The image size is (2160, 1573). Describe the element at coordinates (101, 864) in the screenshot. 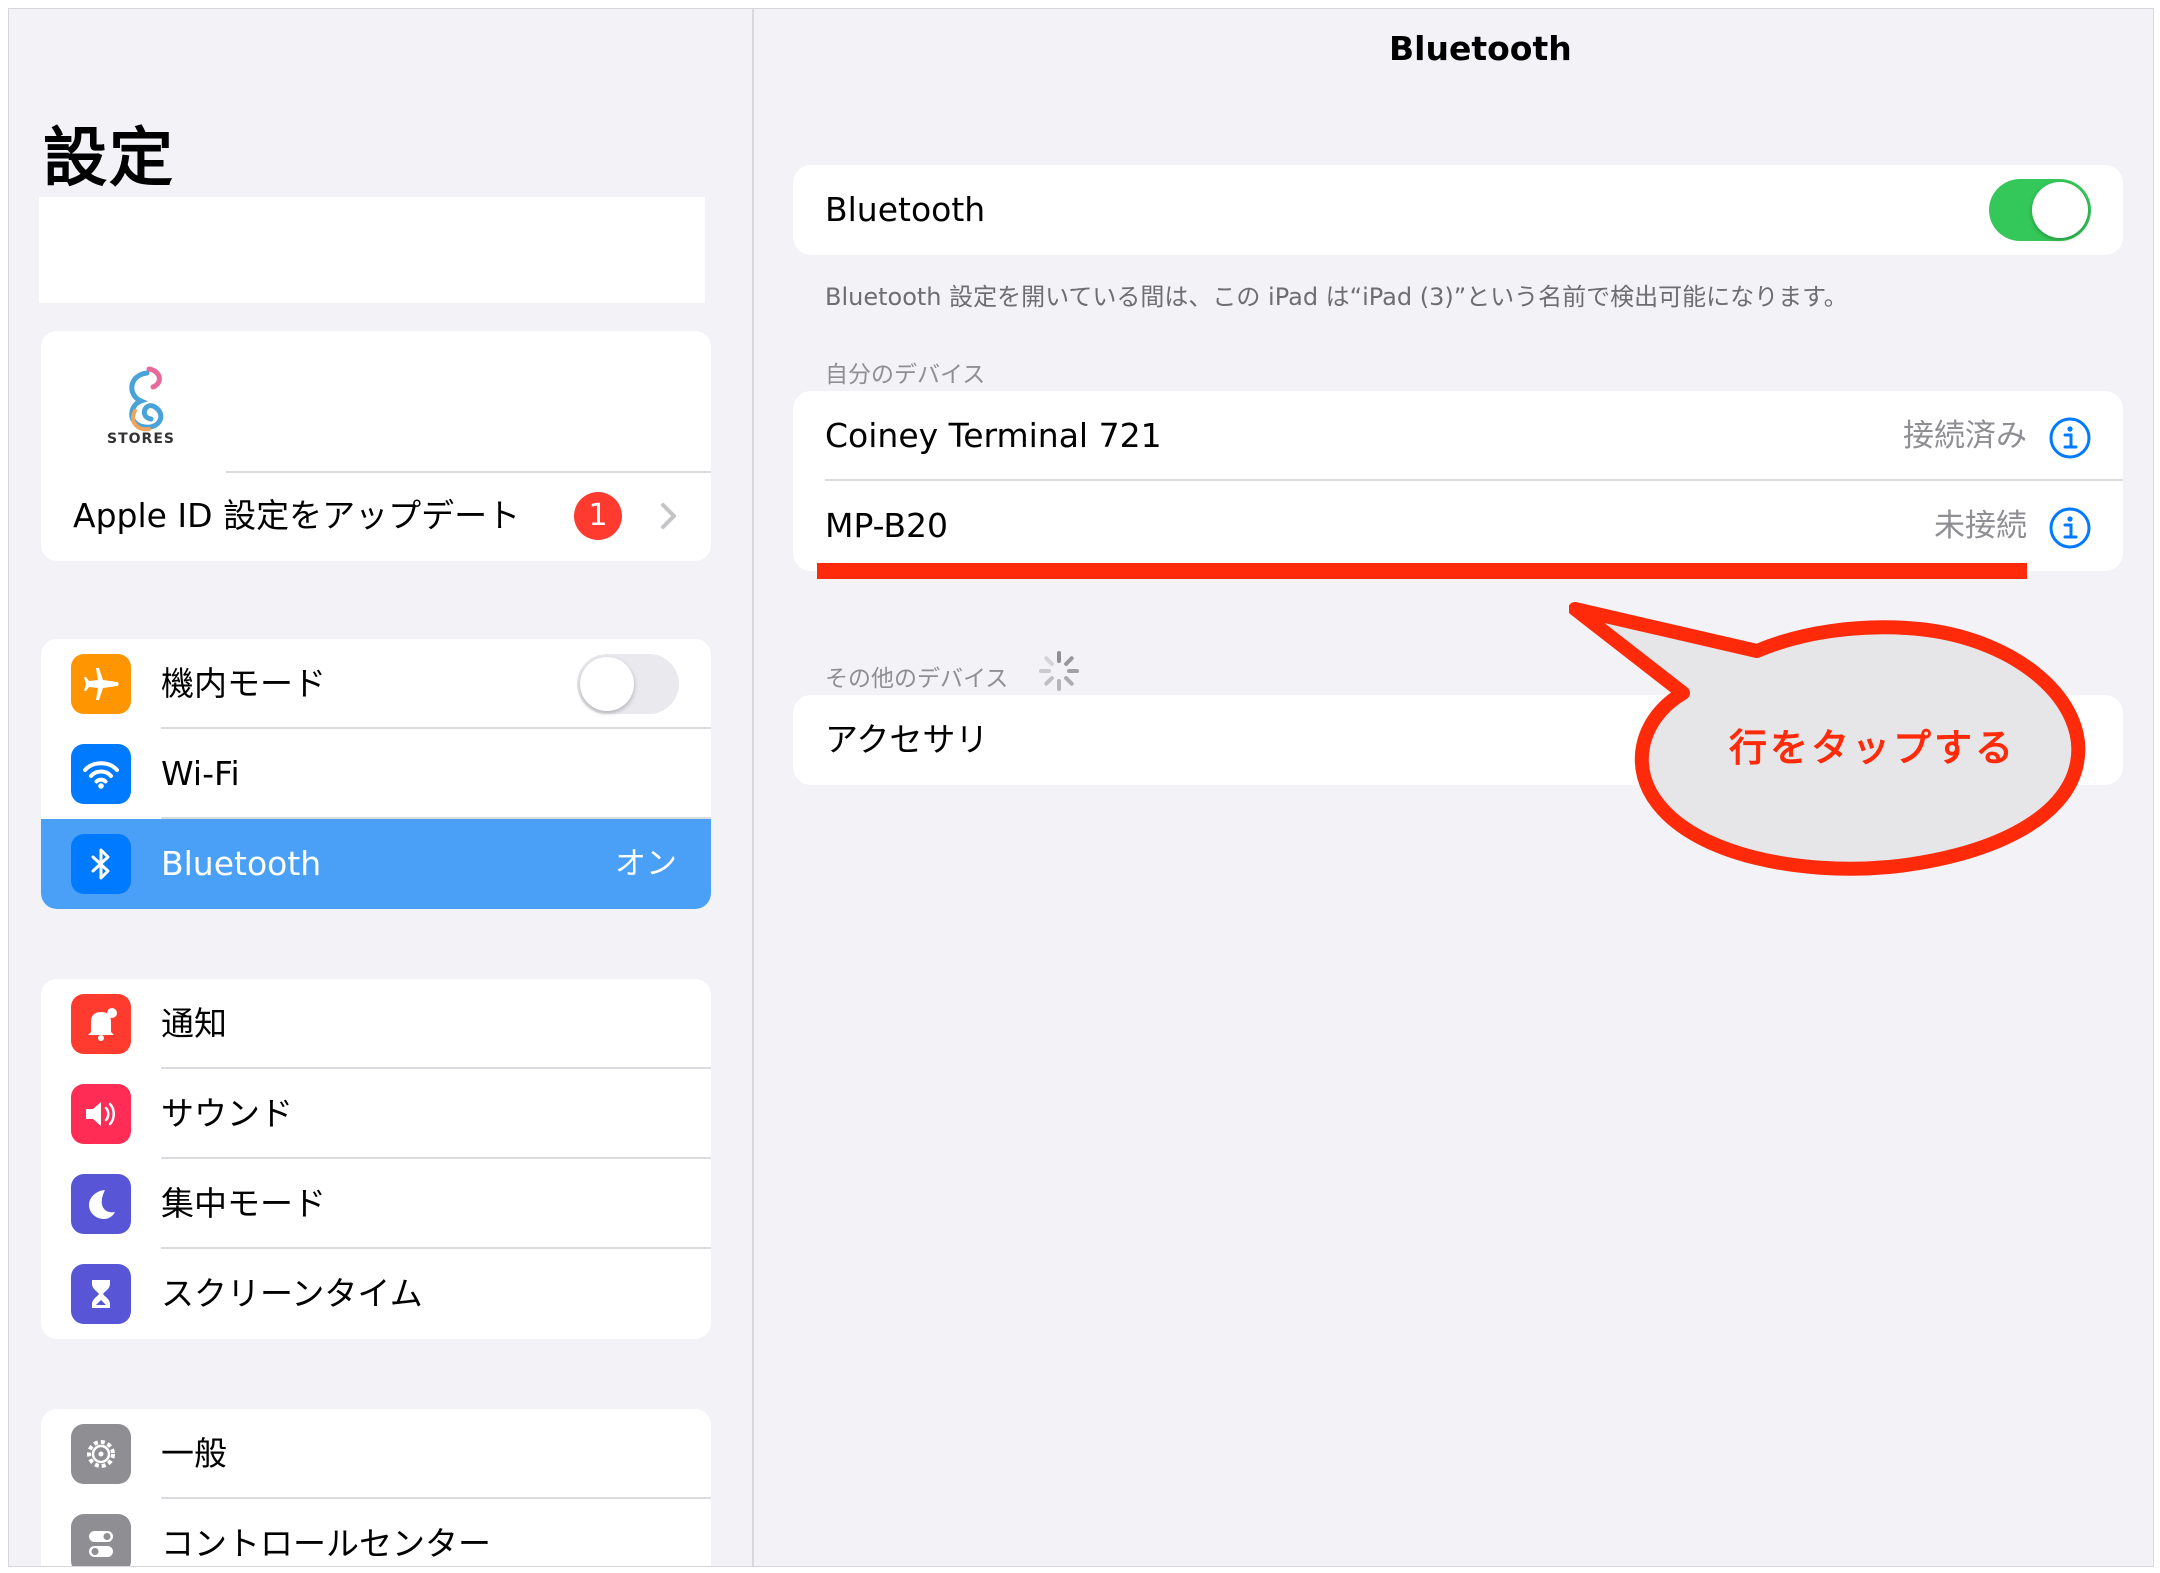

I see `bluetooth-icon` at that location.